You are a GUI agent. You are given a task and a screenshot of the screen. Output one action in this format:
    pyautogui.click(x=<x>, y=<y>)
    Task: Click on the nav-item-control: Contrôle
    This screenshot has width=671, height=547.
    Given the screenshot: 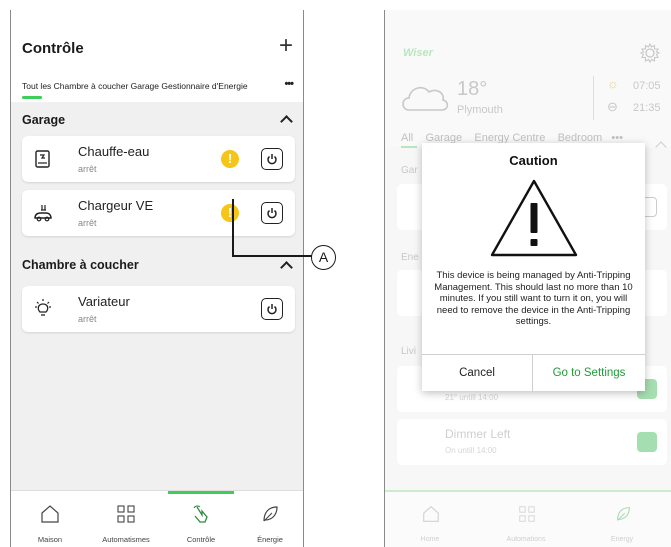 What is the action you would take?
    pyautogui.click(x=201, y=519)
    